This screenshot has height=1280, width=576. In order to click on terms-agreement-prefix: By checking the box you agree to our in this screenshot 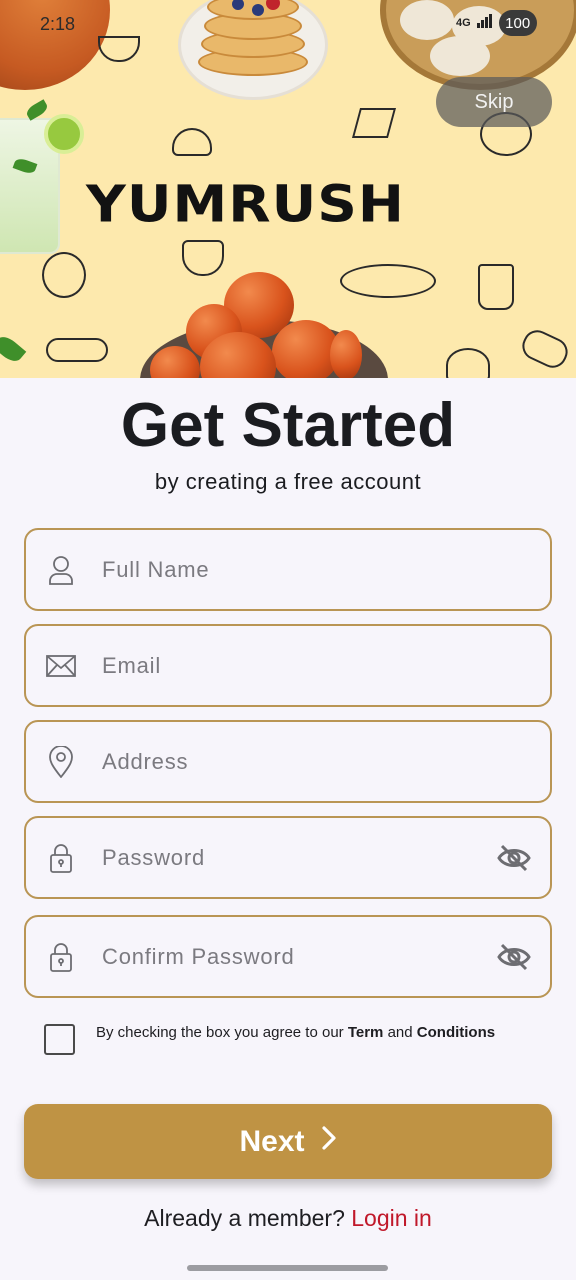, I will do `click(222, 1032)`.